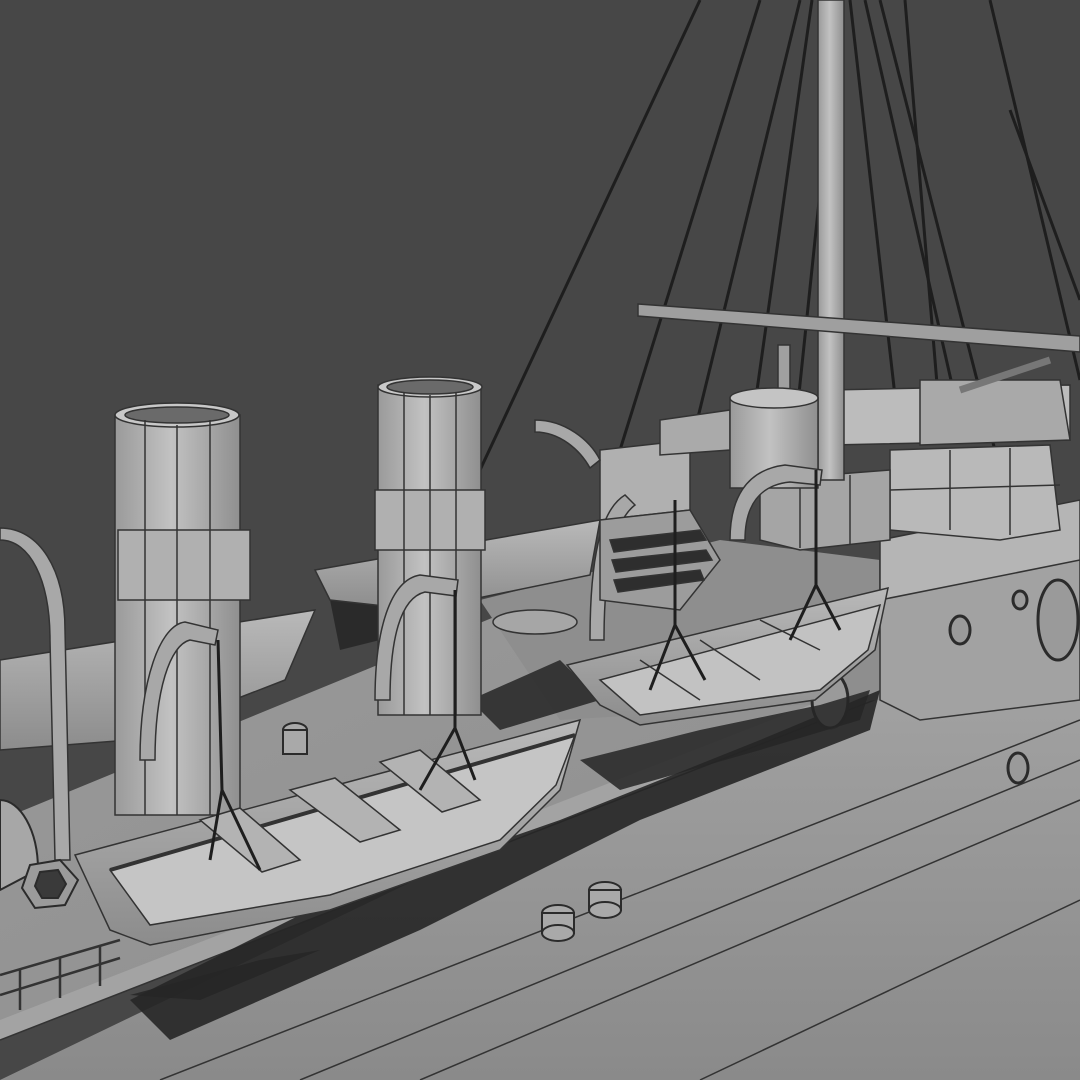  What do you see at coordinates (182, 609) in the screenshot?
I see `funnel-front` at bounding box center [182, 609].